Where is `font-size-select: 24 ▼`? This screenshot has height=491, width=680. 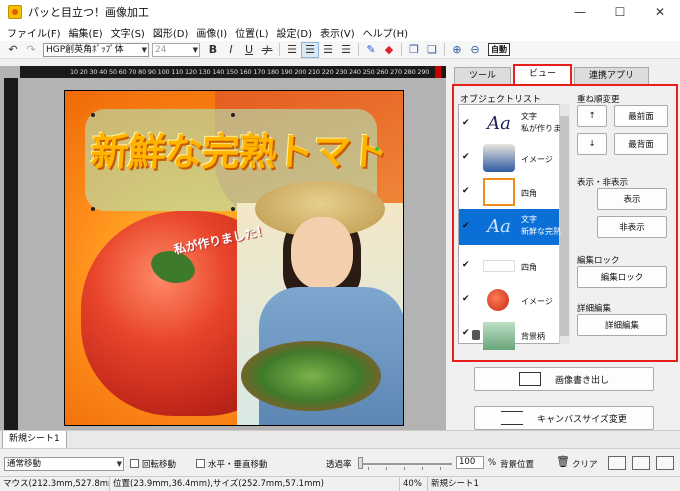 font-size-select: 24 ▼ is located at coordinates (176, 49).